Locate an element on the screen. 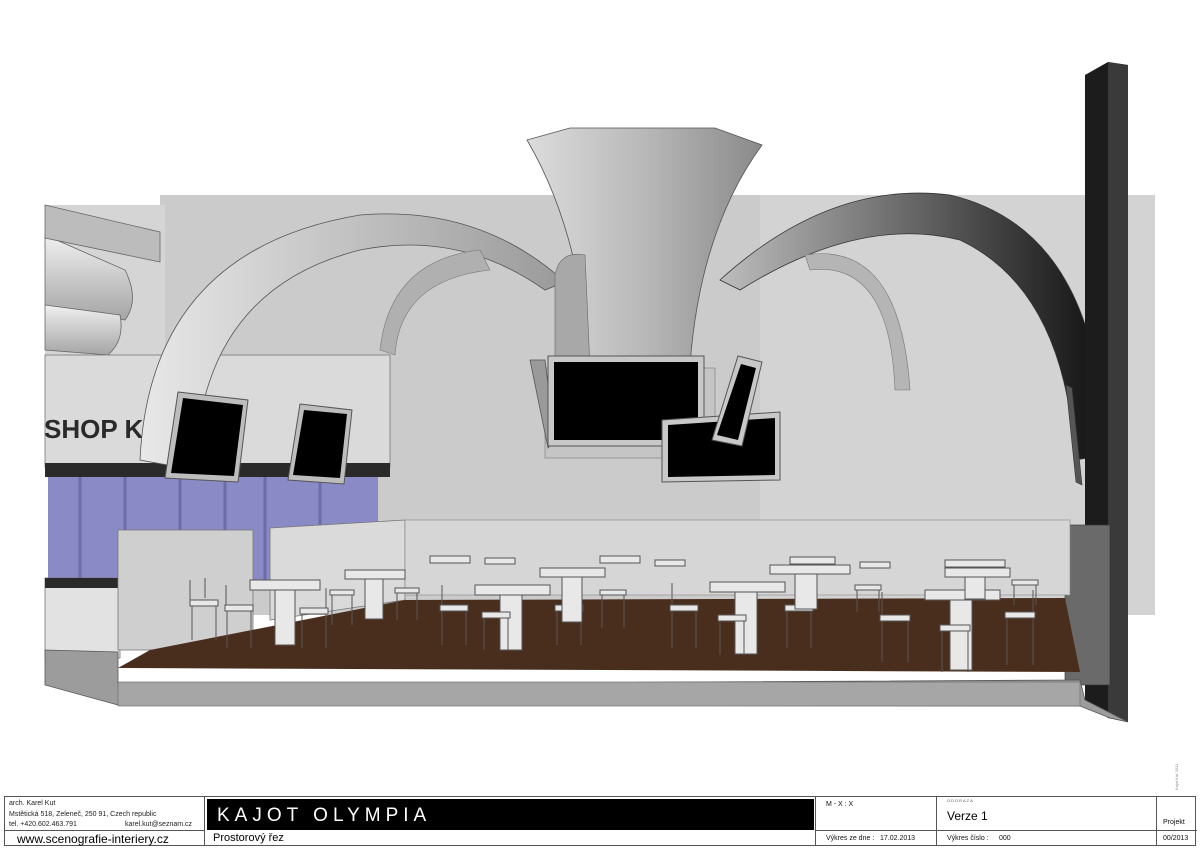 The width and height of the screenshot is (1200, 849). drawn-date: 17.02.2013 is located at coordinates (898, 838).